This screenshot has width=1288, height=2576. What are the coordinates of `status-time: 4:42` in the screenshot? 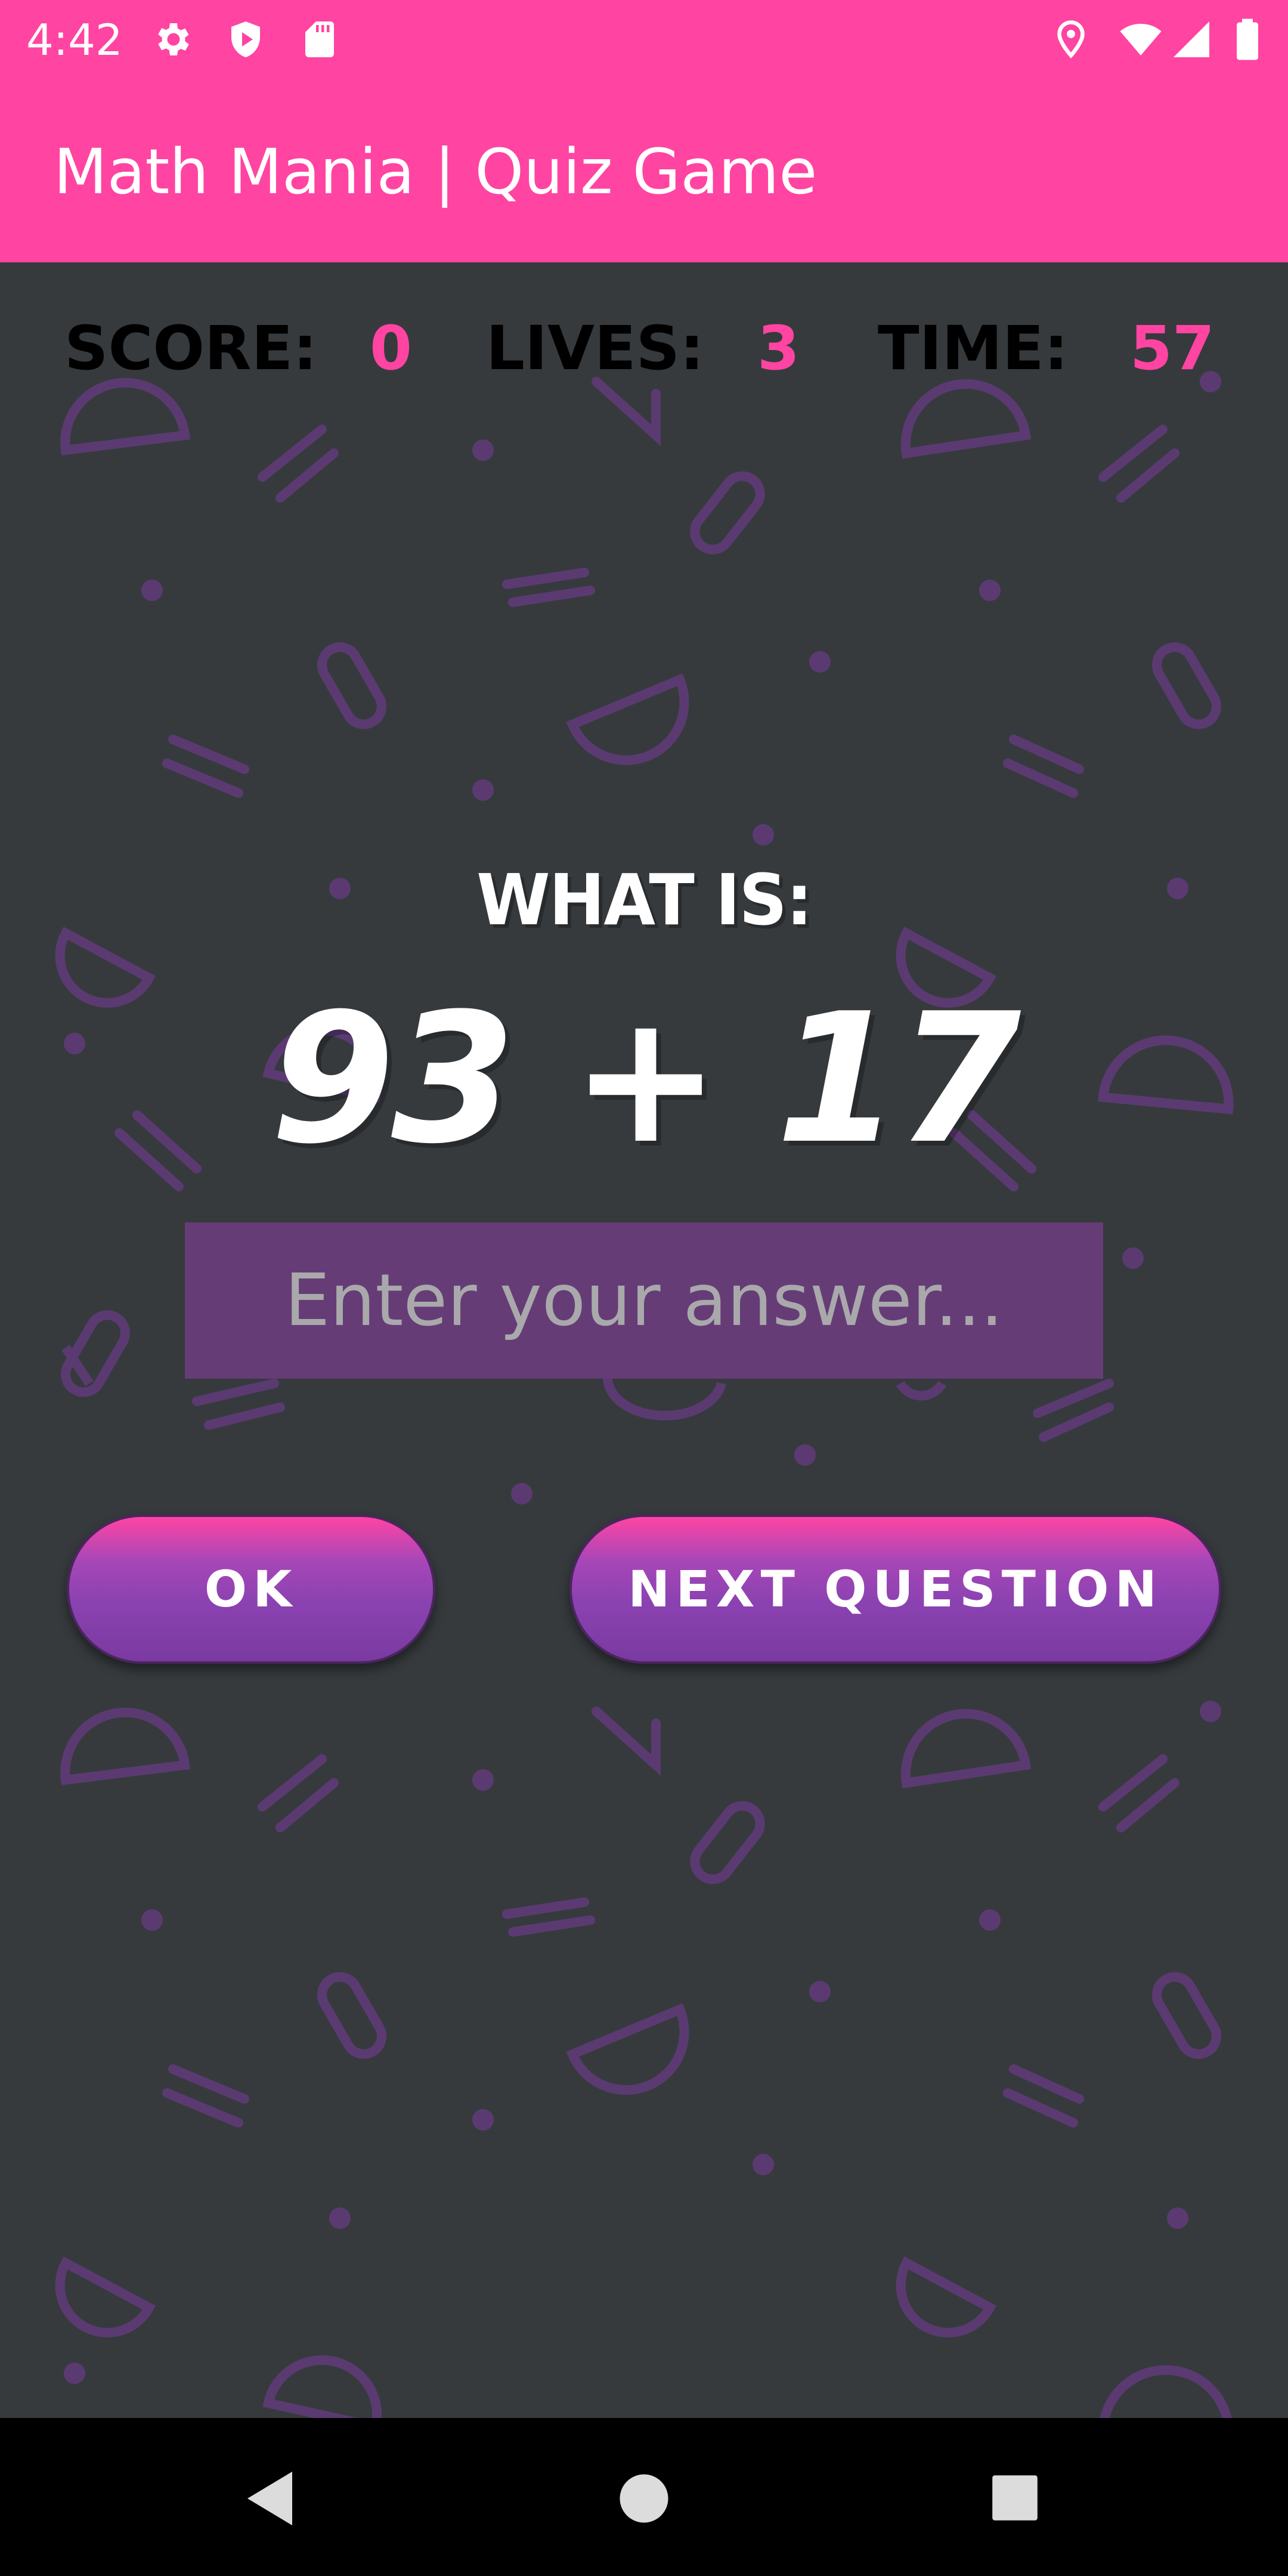 It's located at (74, 40).